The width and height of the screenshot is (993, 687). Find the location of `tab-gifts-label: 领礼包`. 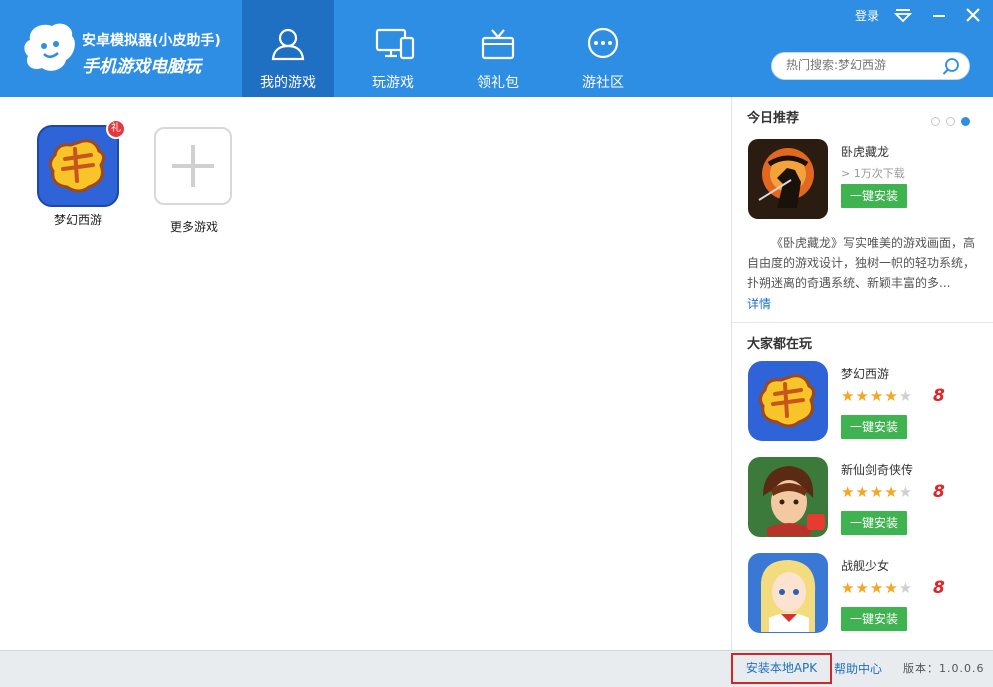

tab-gifts-label: 领礼包 is located at coordinates (498, 83).